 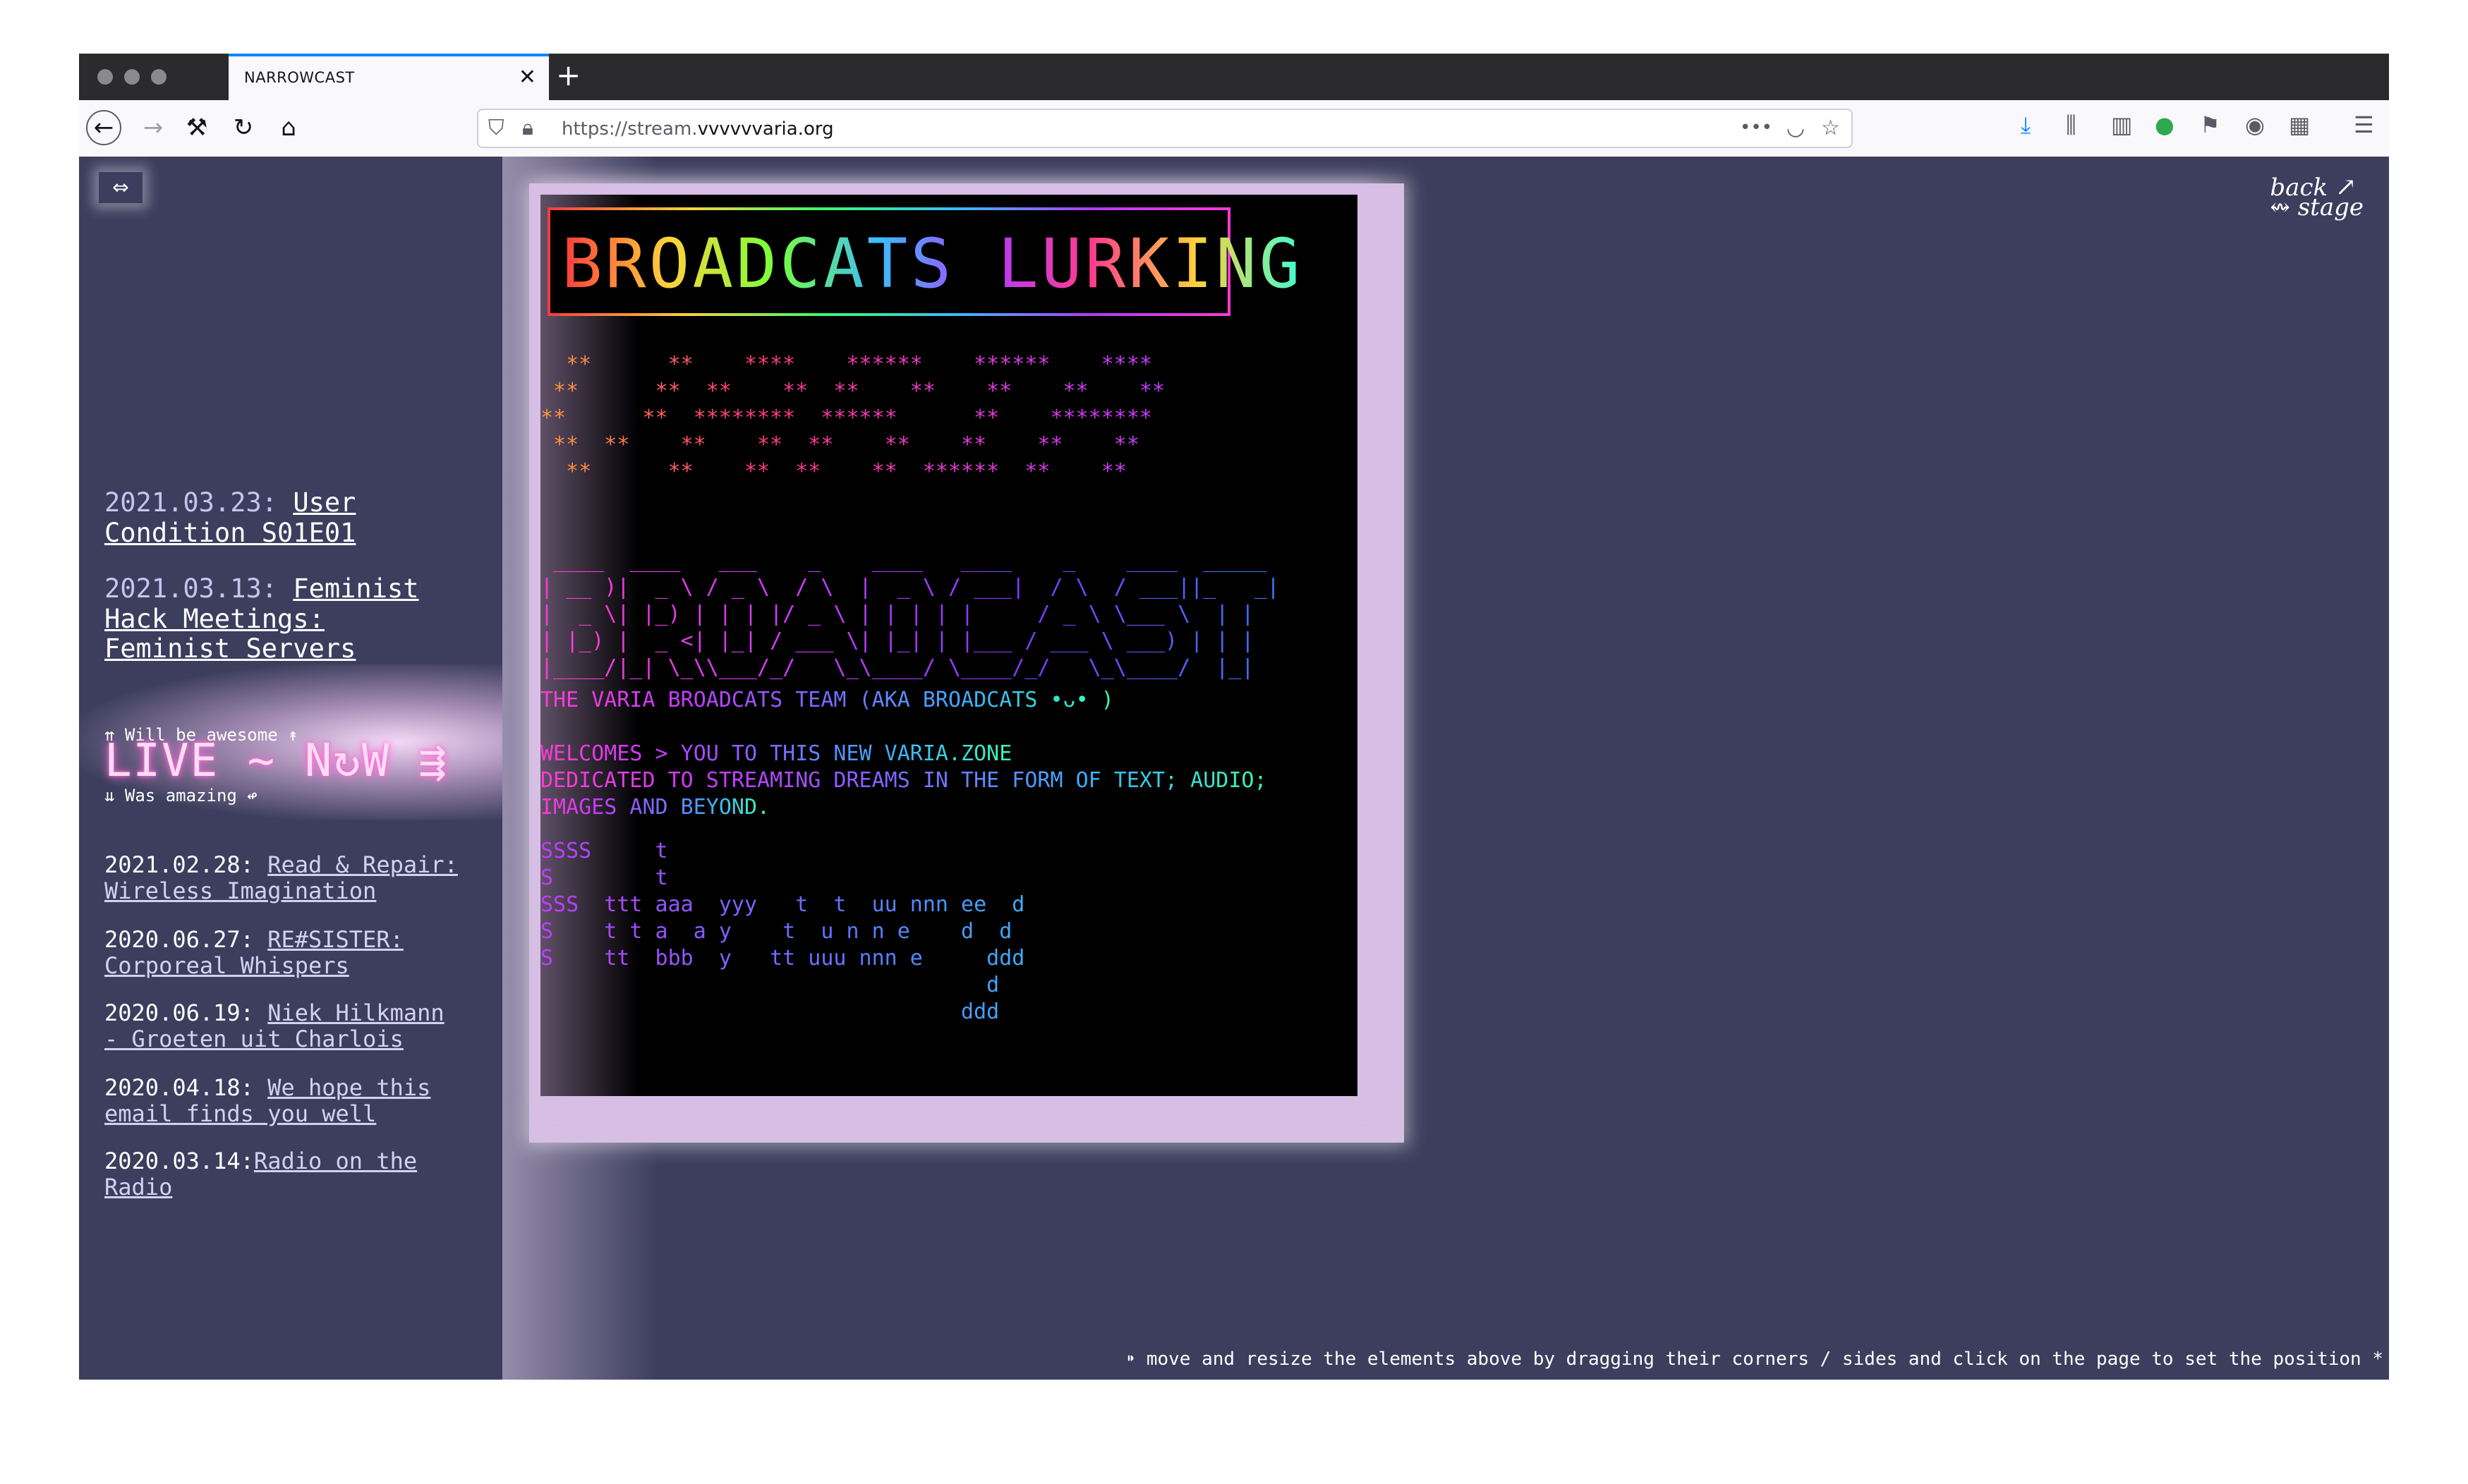 What do you see at coordinates (765, 129) in the screenshot?
I see `url-domain: vvvvvvaria.org` at bounding box center [765, 129].